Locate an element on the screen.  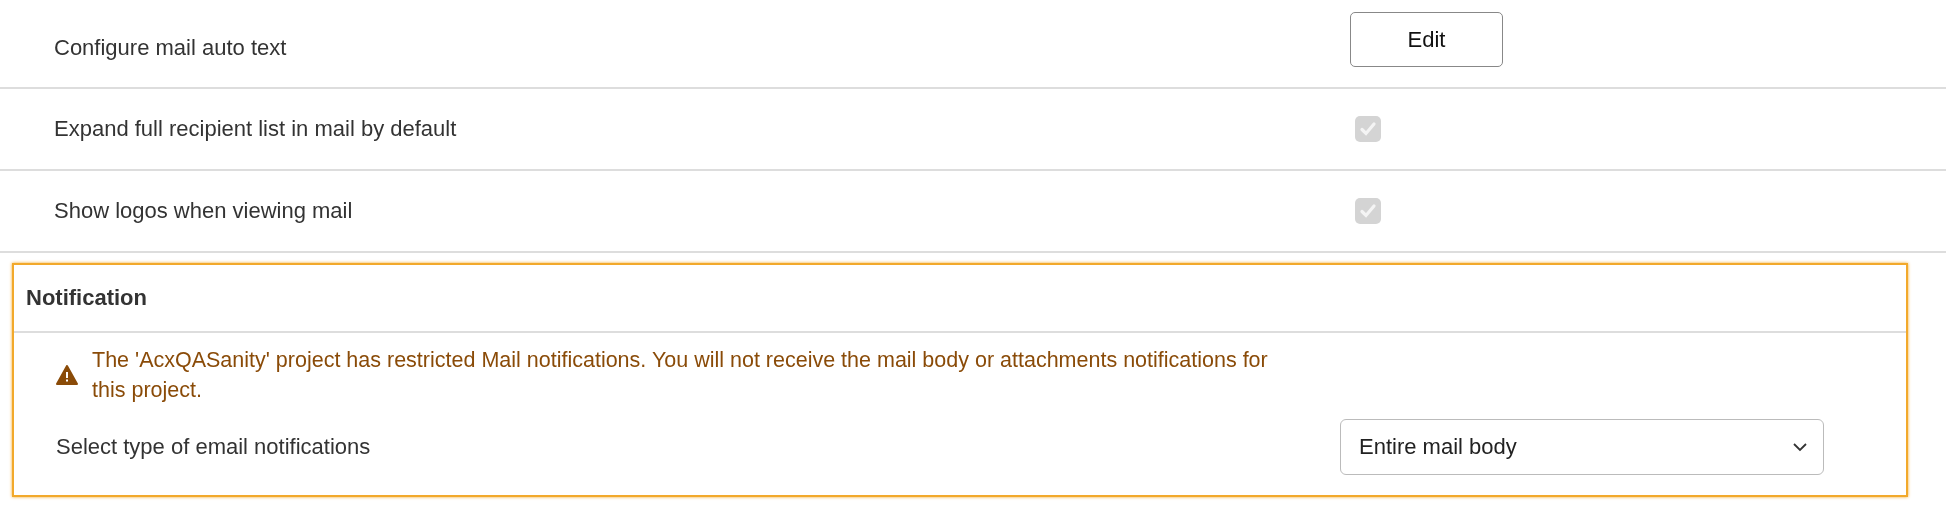
setting-label: Configure mail auto text is located at coordinates (171, 47).